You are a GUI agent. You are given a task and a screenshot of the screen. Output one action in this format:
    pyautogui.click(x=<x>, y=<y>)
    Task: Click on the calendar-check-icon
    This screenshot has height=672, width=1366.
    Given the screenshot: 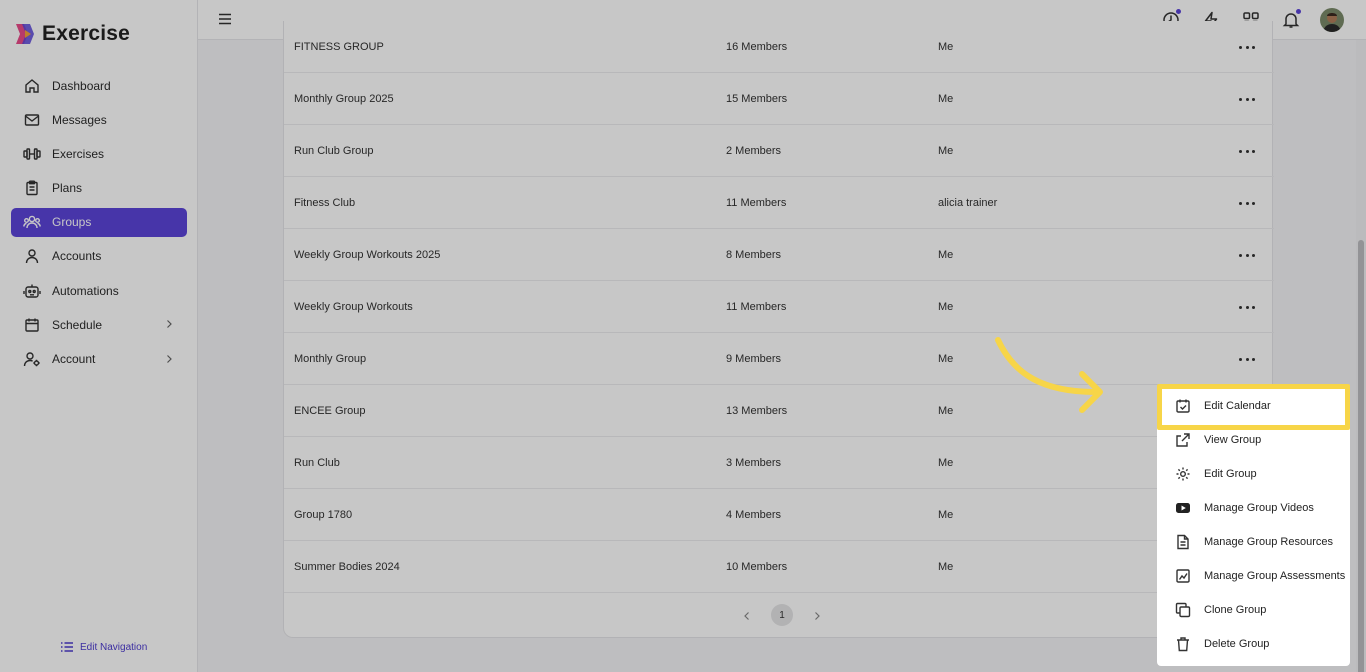 What is the action you would take?
    pyautogui.click(x=1183, y=406)
    